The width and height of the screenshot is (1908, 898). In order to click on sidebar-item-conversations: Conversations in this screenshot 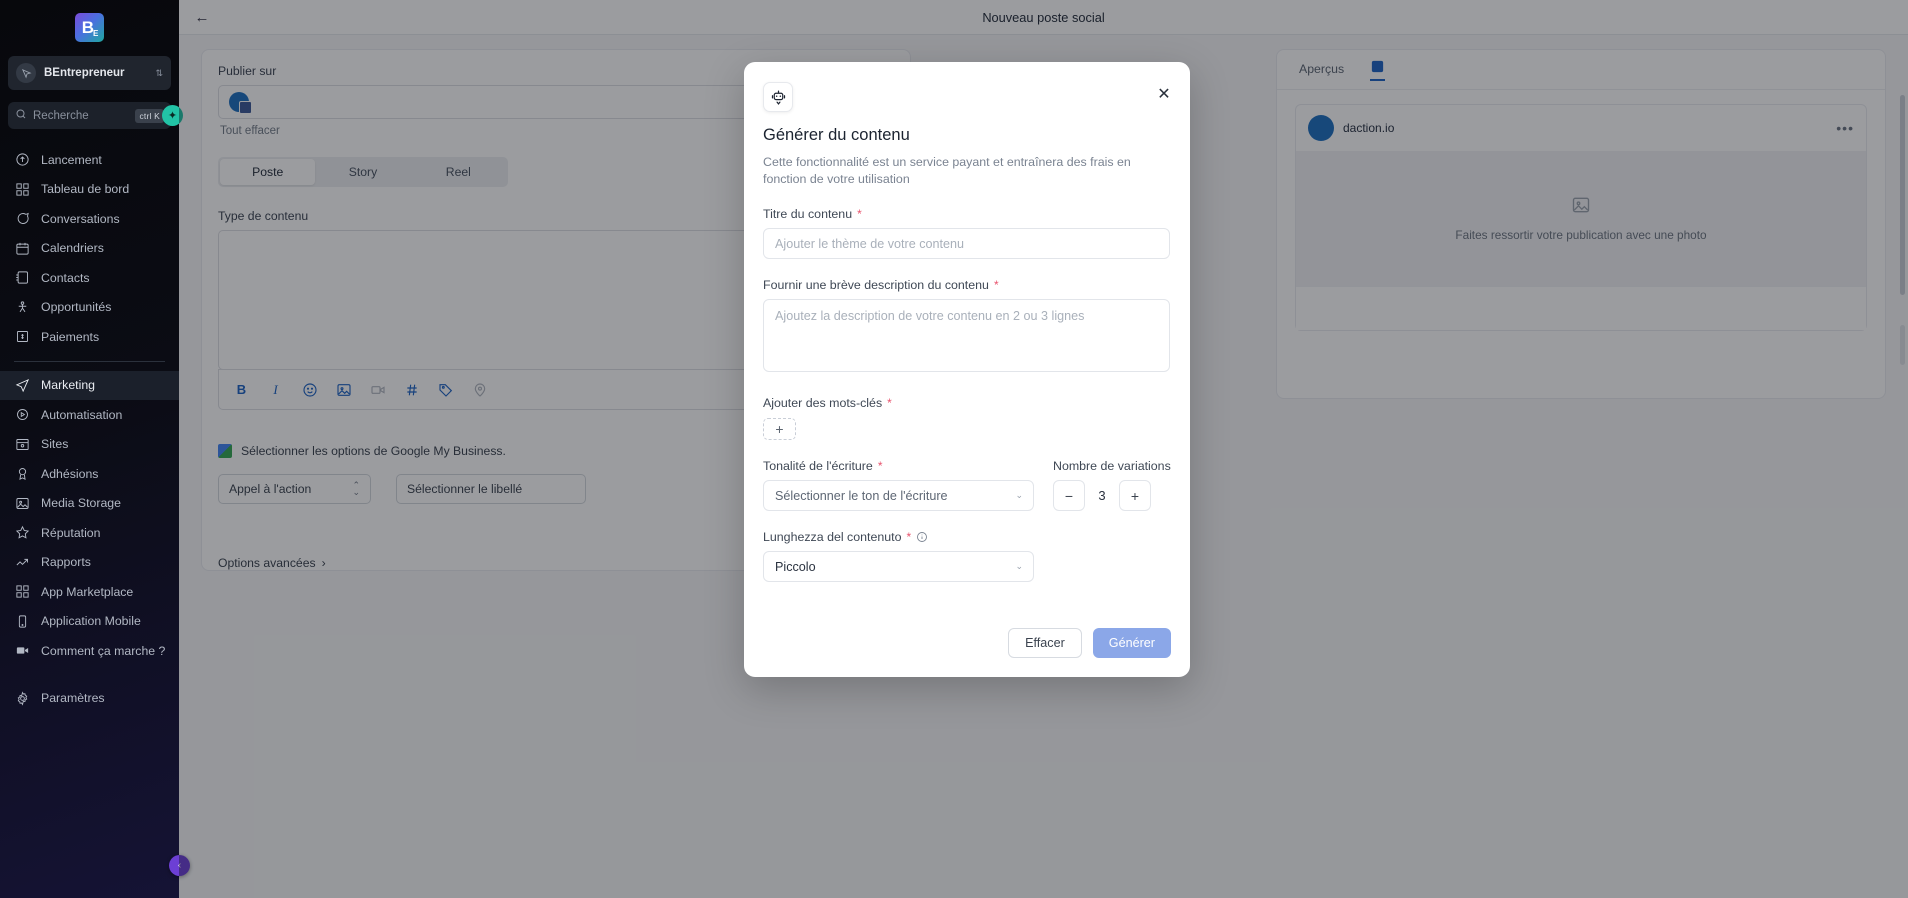, I will do `click(89, 219)`.